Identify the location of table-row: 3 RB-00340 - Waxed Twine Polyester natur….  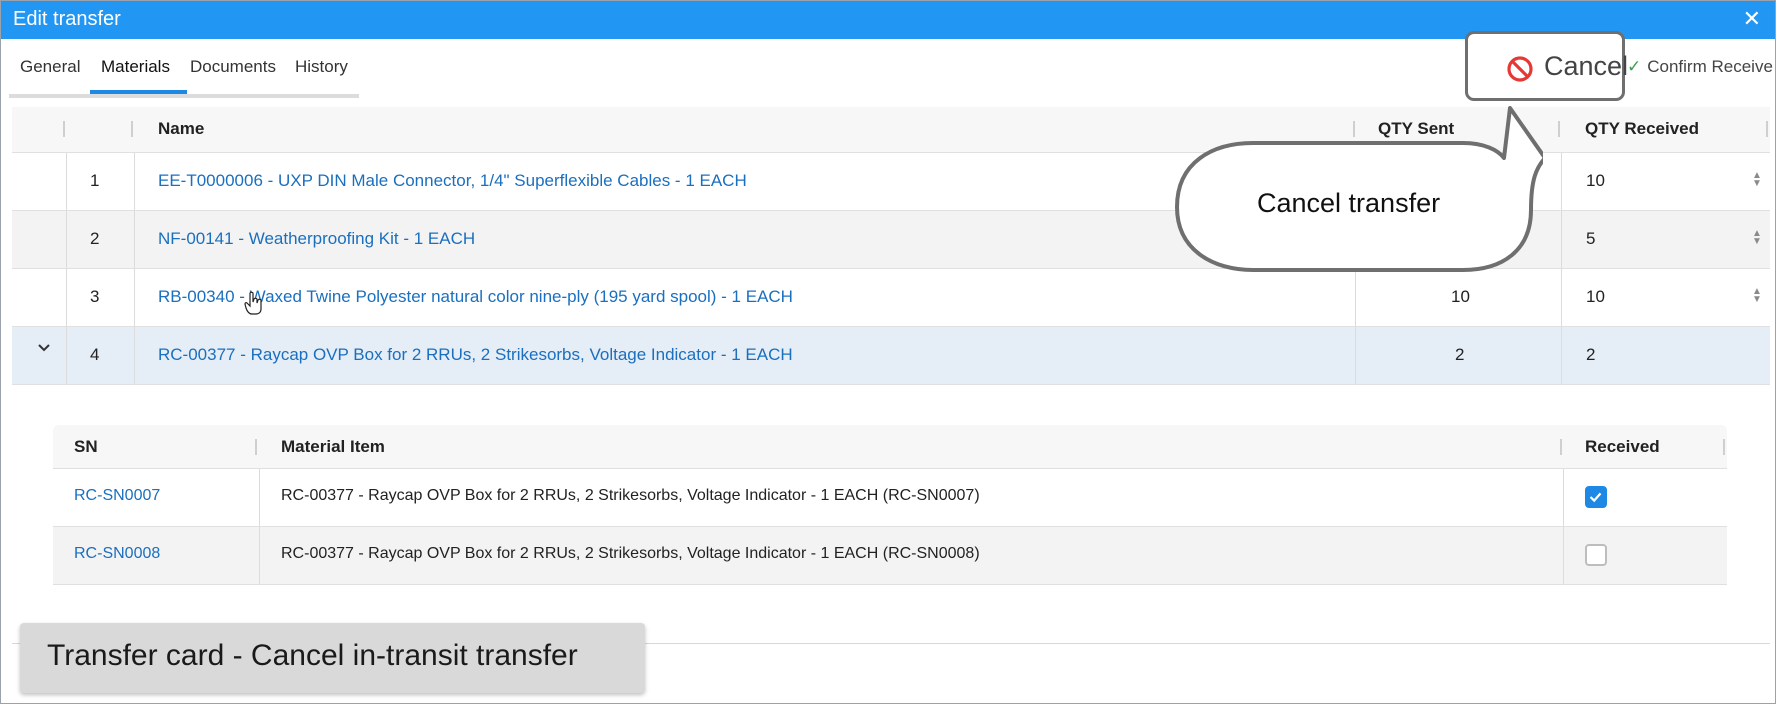
(891, 298).